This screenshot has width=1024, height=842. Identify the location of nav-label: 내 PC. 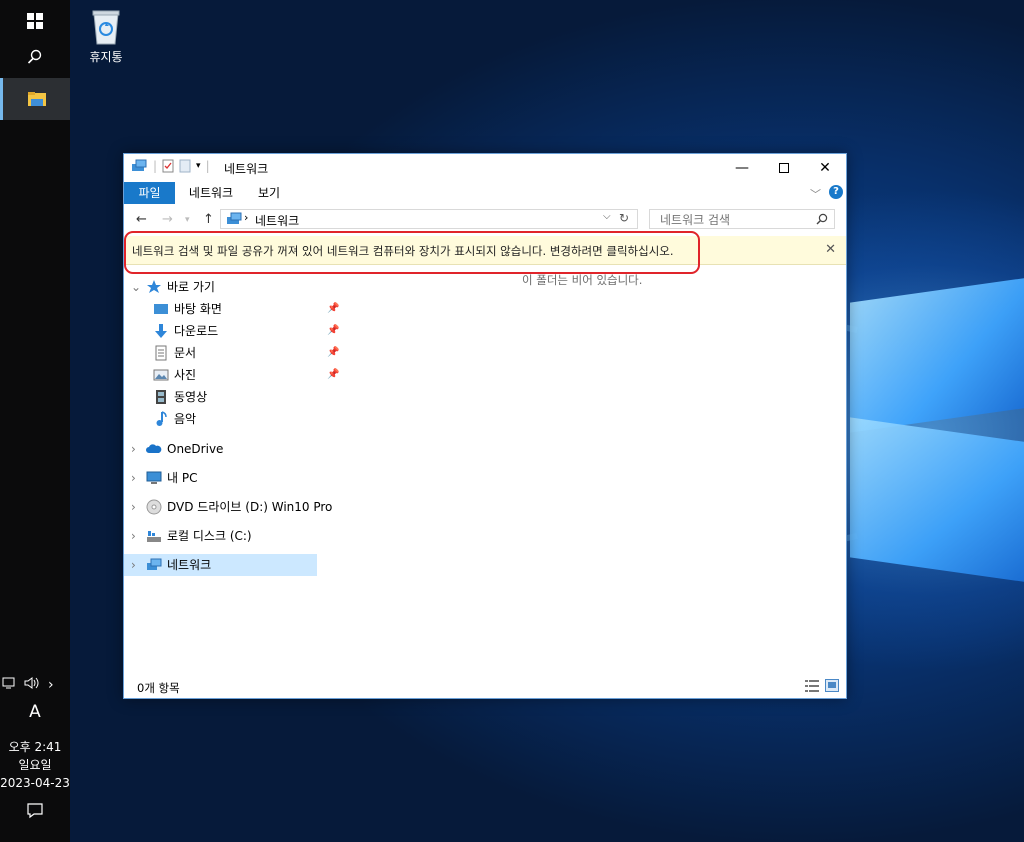
(182, 478).